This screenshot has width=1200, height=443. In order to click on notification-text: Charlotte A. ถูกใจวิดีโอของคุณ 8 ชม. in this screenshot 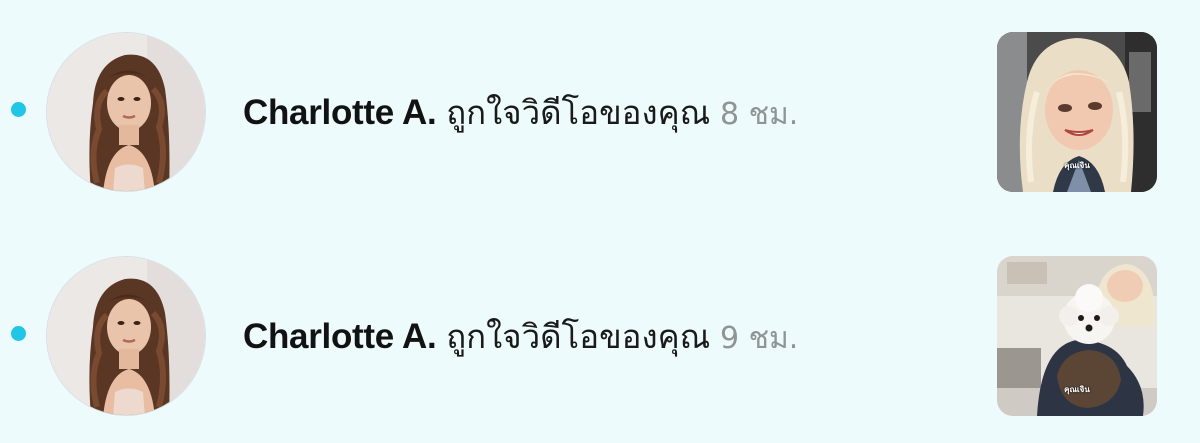, I will do `click(520, 113)`.